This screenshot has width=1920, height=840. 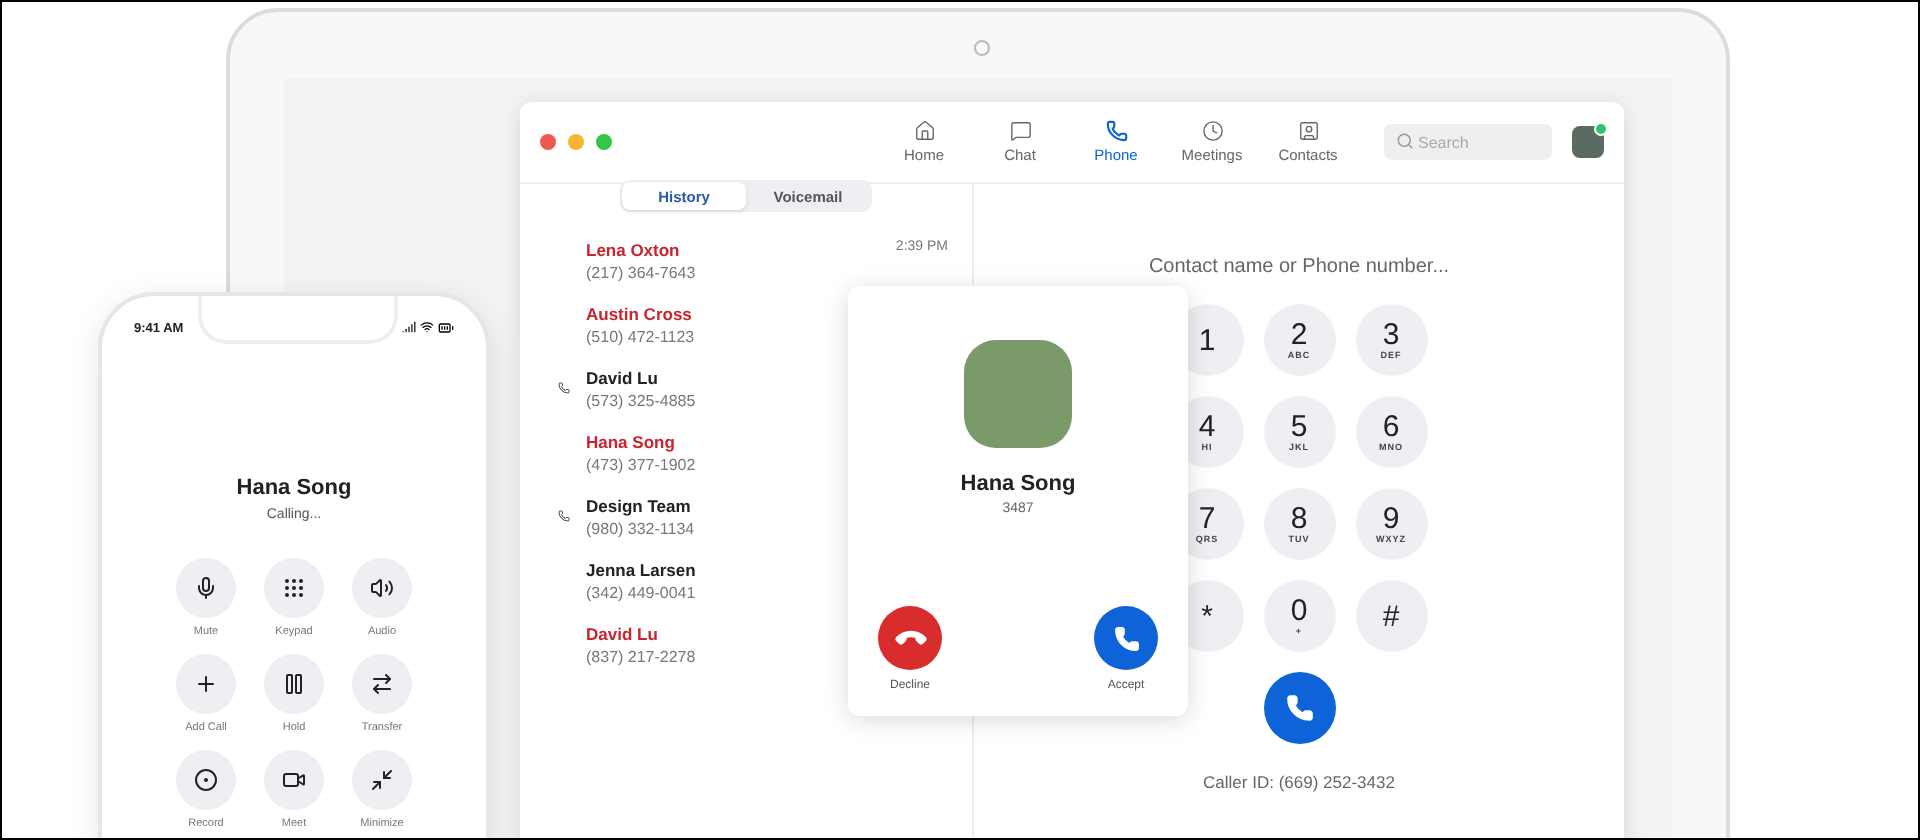 I want to click on signal-icon, so click(x=409, y=327).